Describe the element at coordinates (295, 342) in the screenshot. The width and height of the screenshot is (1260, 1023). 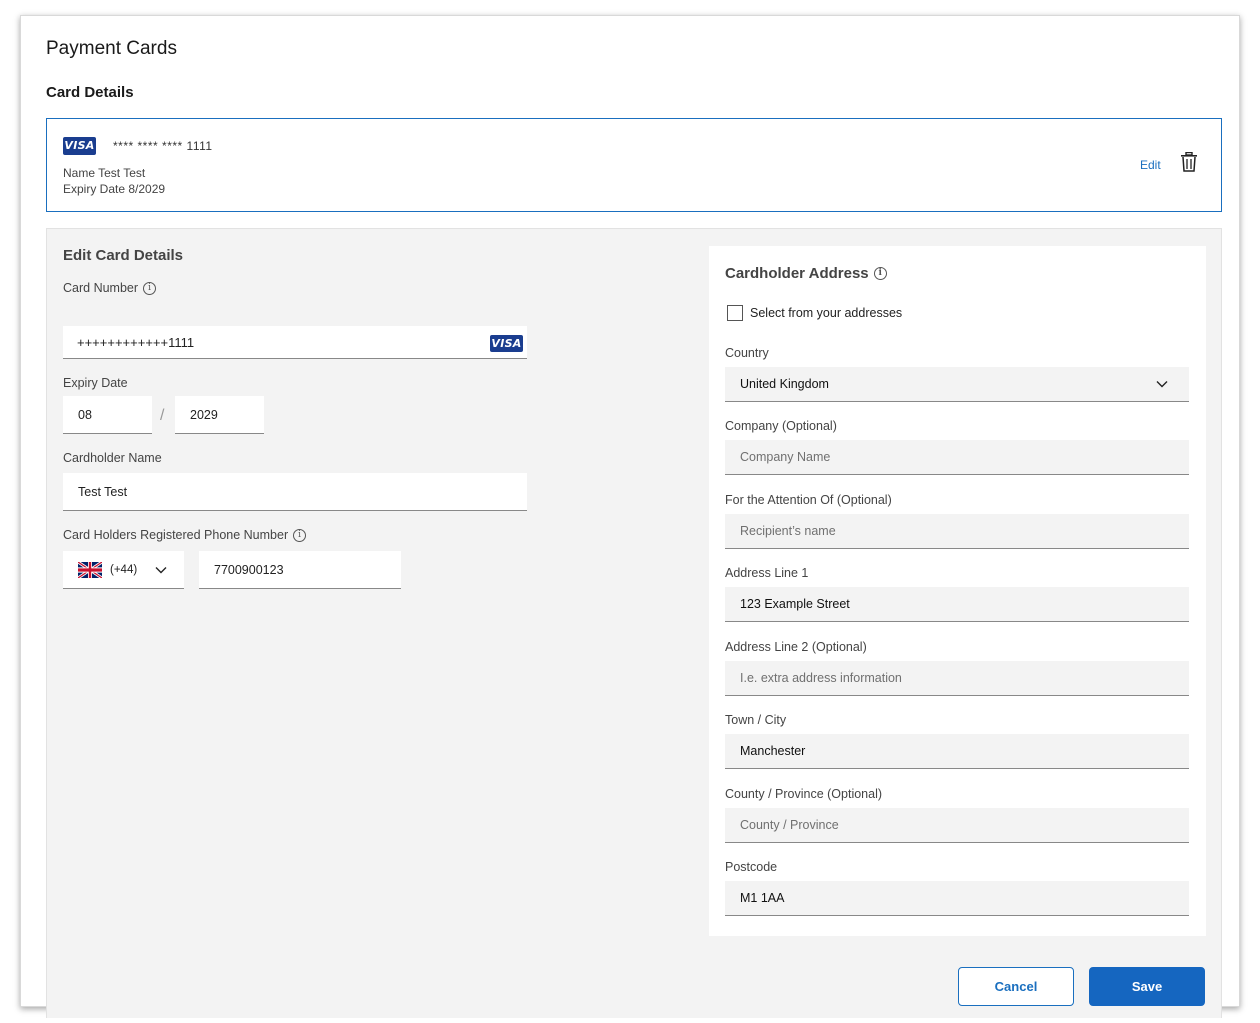
I see `card-number-input: ++++++++++++1111 VISA` at that location.